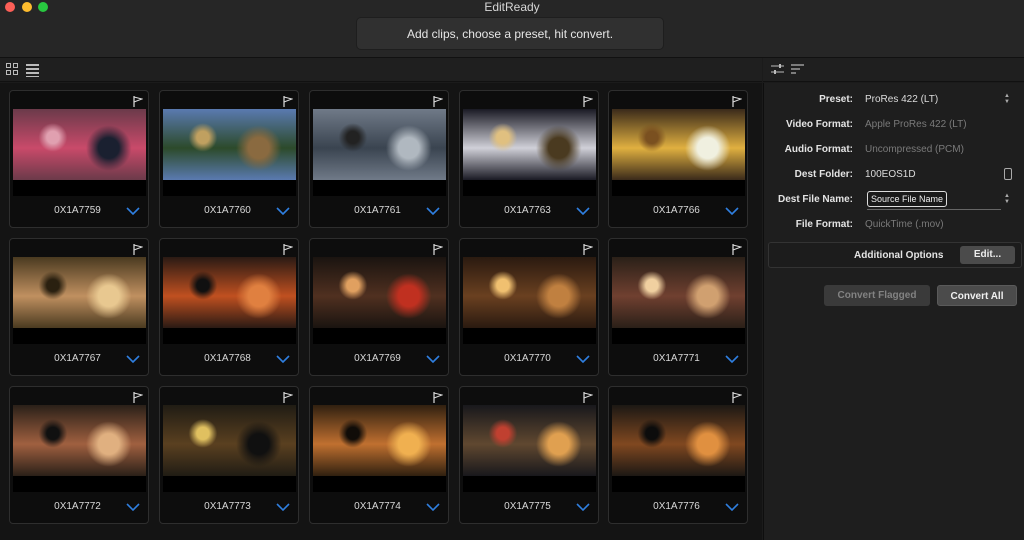  What do you see at coordinates (512, 7) in the screenshot?
I see `window-title: EditReady` at bounding box center [512, 7].